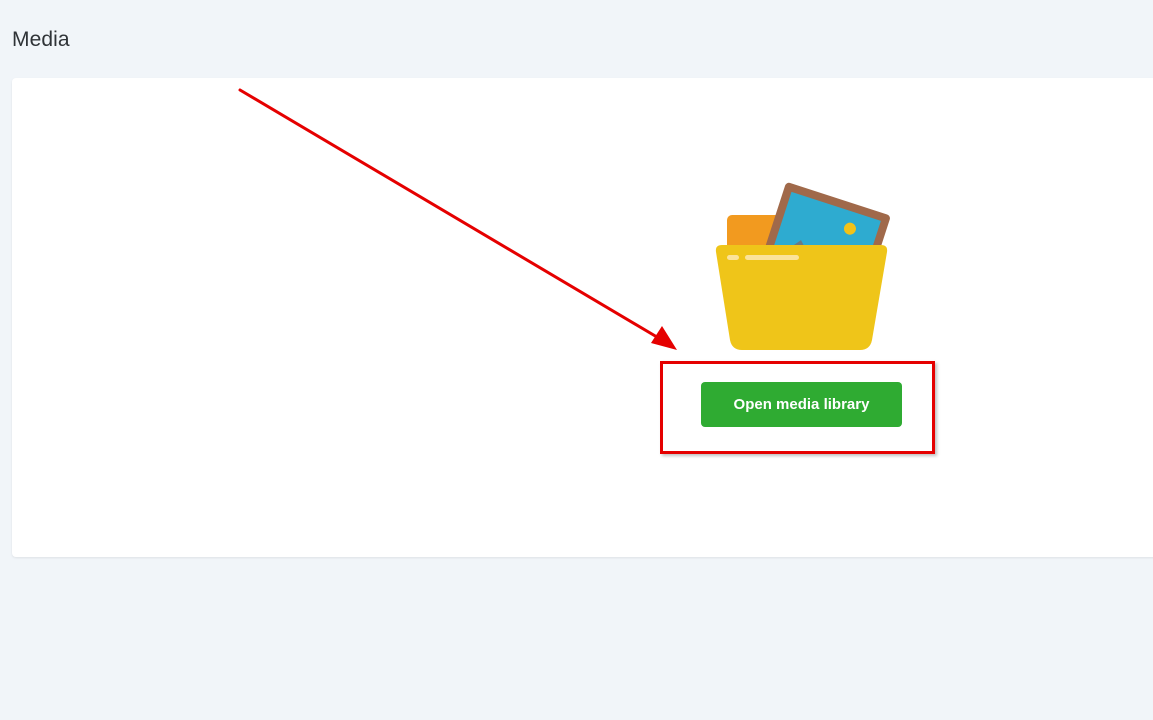 The height and width of the screenshot is (720, 1153). What do you see at coordinates (801, 404) in the screenshot?
I see `open-media-library-button: Open media library` at bounding box center [801, 404].